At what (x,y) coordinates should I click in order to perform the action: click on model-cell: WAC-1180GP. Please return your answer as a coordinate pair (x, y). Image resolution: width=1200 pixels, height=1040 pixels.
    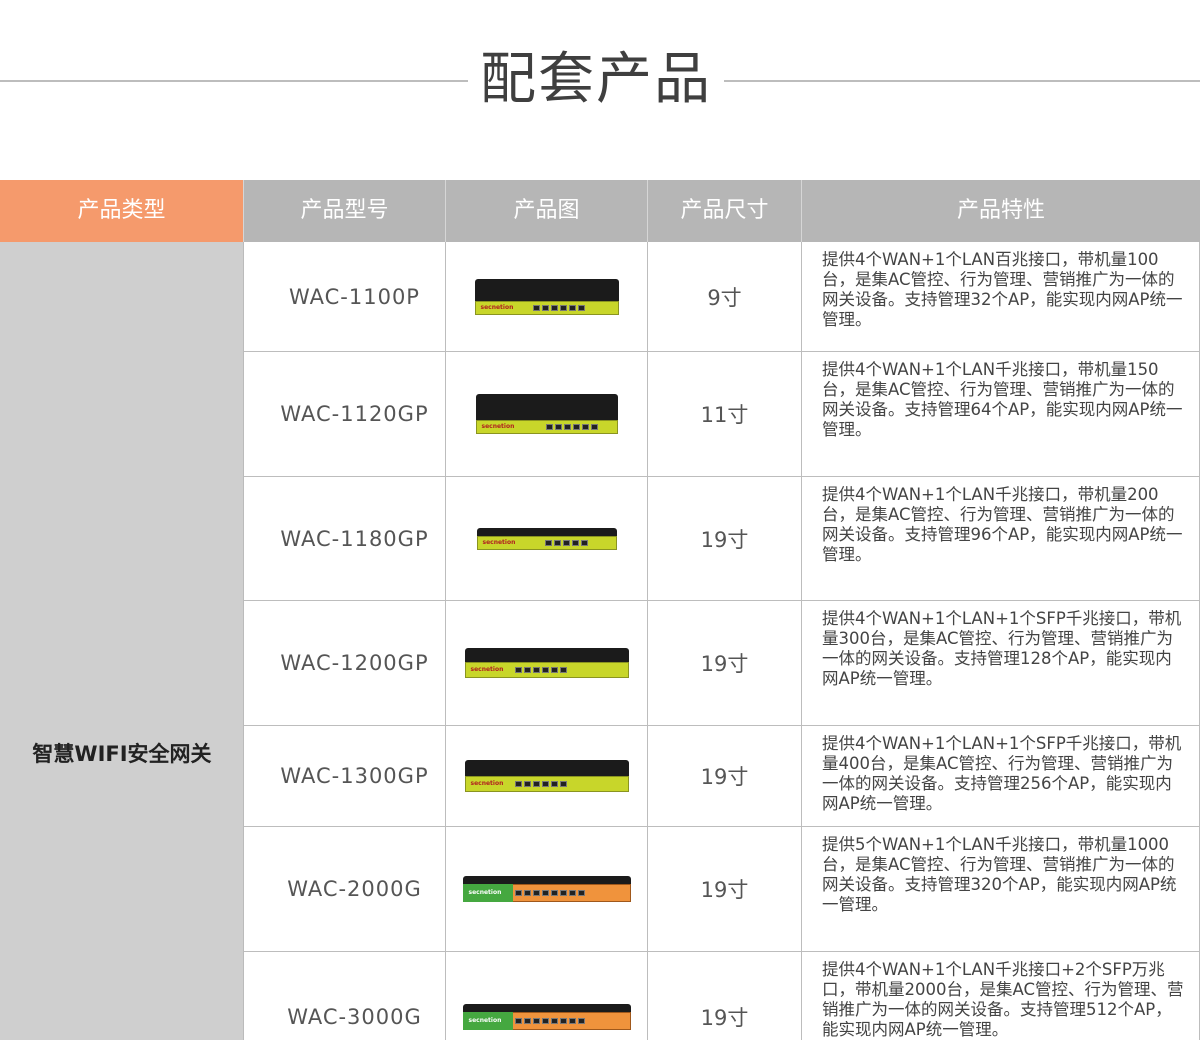
    Looking at the image, I should click on (345, 539).